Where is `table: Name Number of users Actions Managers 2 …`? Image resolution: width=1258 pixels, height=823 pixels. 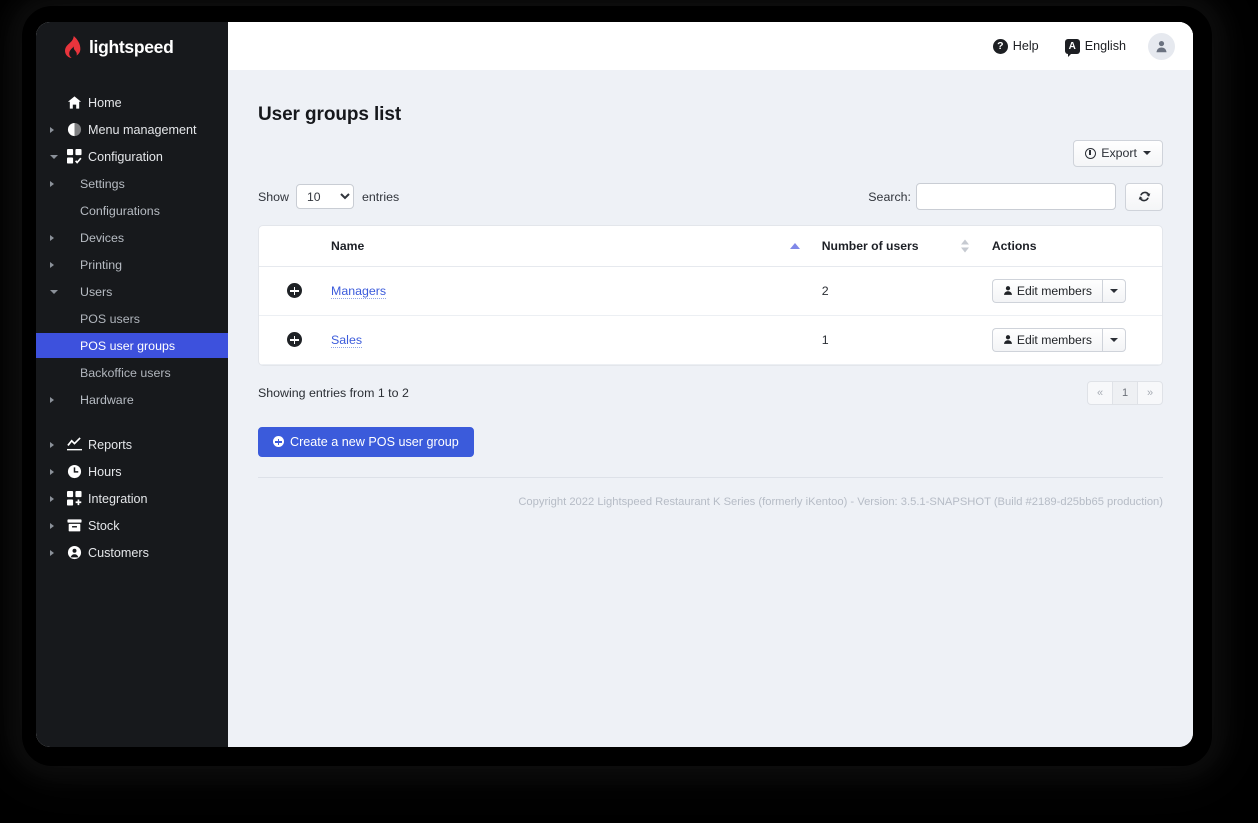
table: Name Number of users Actions Managers 2 … is located at coordinates (710, 295).